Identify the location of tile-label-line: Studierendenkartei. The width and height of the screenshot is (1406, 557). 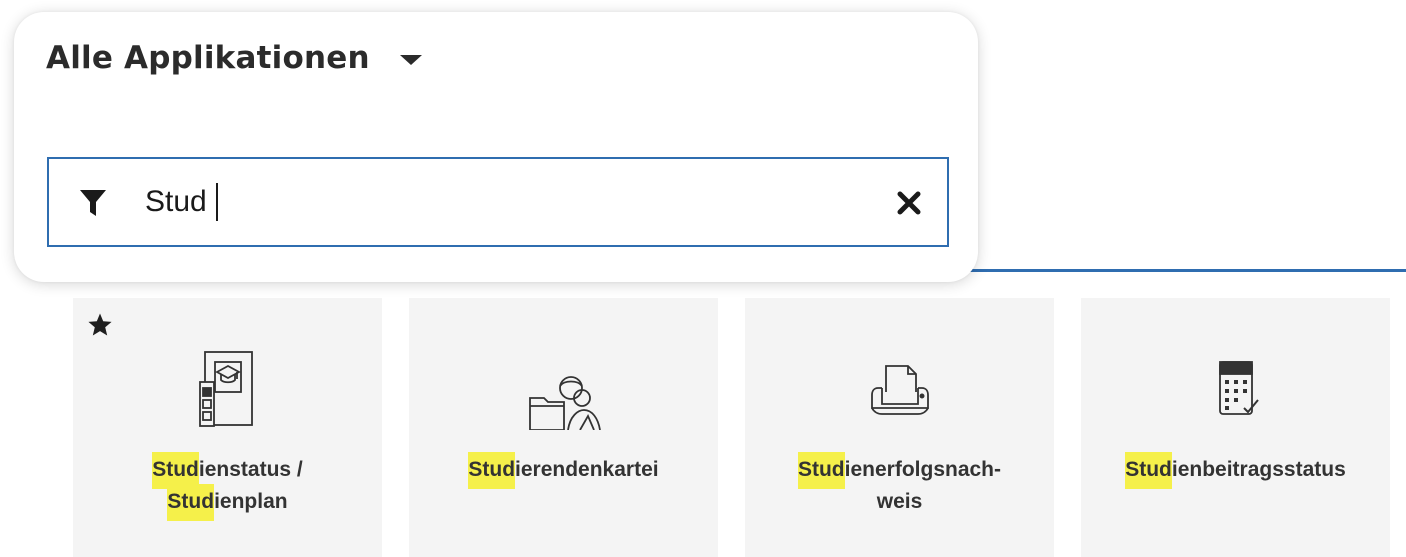
(563, 470).